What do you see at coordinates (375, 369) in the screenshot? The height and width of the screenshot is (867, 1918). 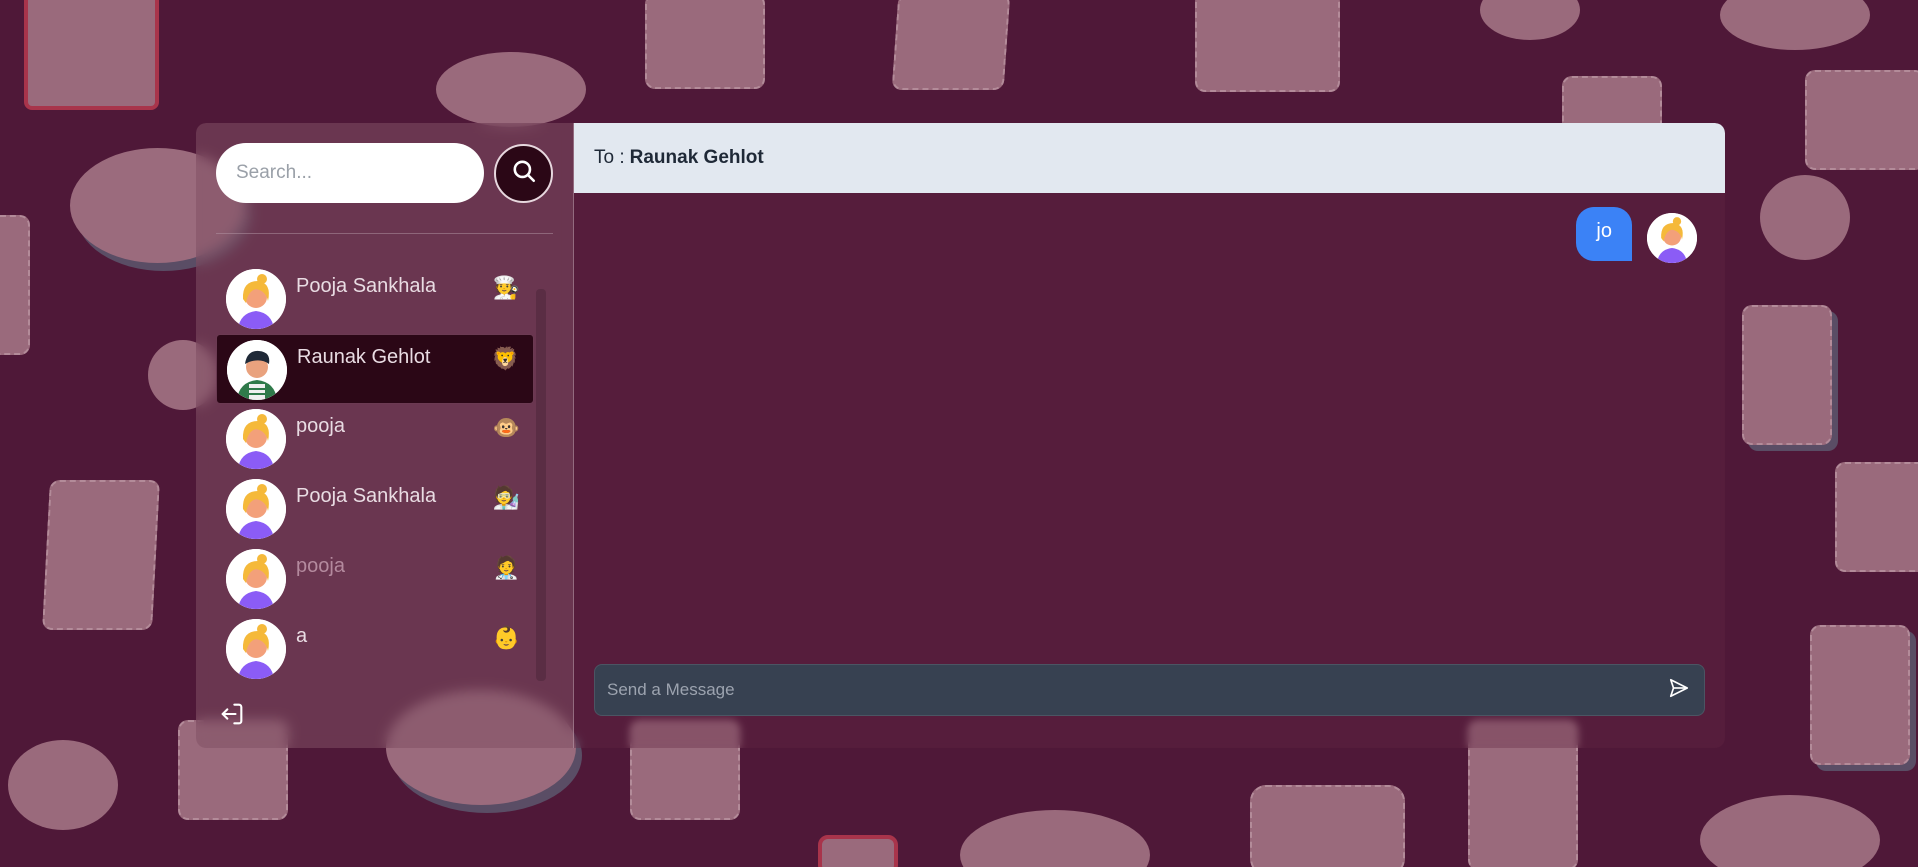 I see `conversation-item-active: Raunak Gehlot 🦁` at bounding box center [375, 369].